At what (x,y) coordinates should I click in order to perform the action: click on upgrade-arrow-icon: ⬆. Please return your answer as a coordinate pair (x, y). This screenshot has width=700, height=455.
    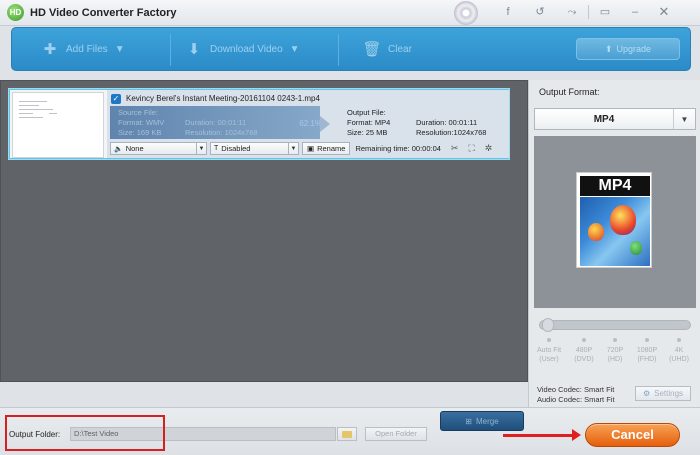
    Looking at the image, I should click on (608, 48).